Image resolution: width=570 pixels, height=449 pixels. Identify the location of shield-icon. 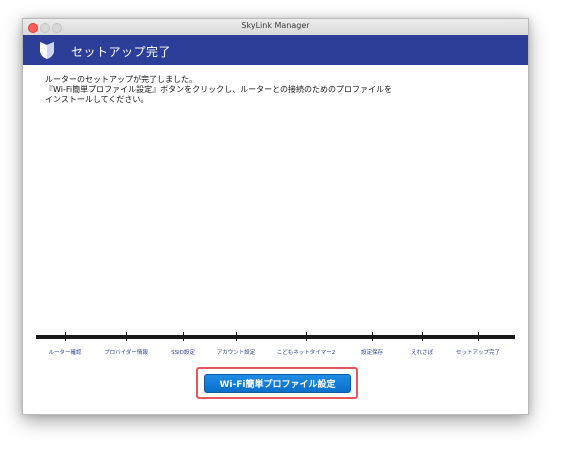
(47, 50).